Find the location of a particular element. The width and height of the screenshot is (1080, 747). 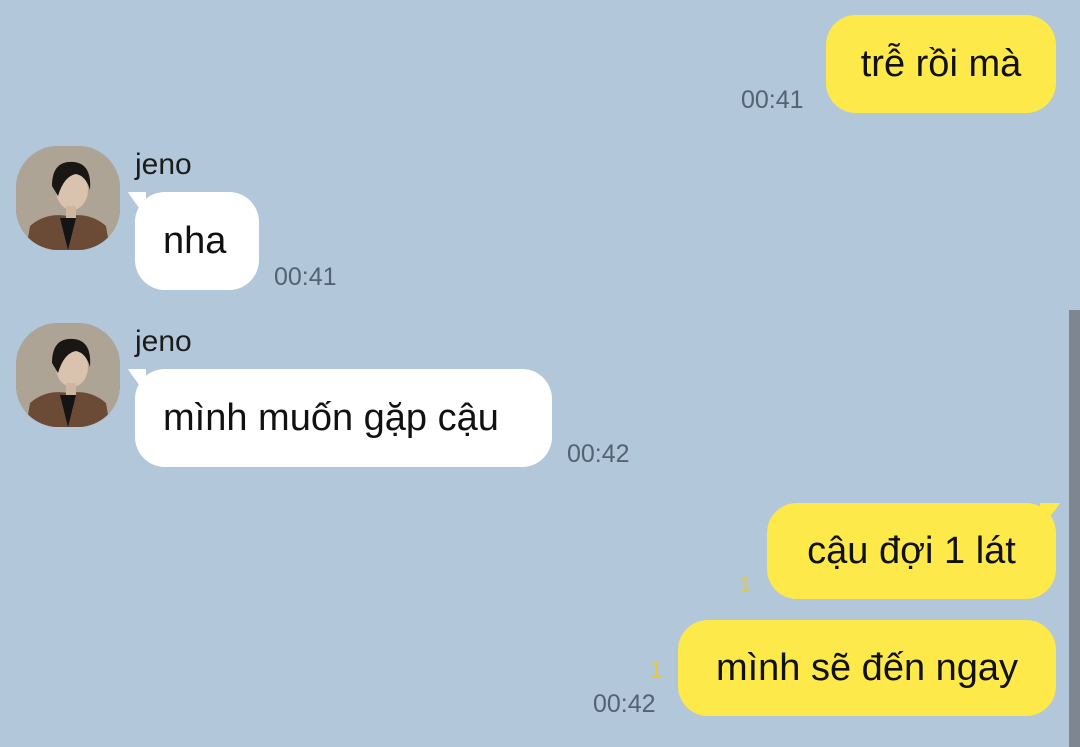

message-bubble-outgoing: mình sẽ đến ngay is located at coordinates (867, 668).